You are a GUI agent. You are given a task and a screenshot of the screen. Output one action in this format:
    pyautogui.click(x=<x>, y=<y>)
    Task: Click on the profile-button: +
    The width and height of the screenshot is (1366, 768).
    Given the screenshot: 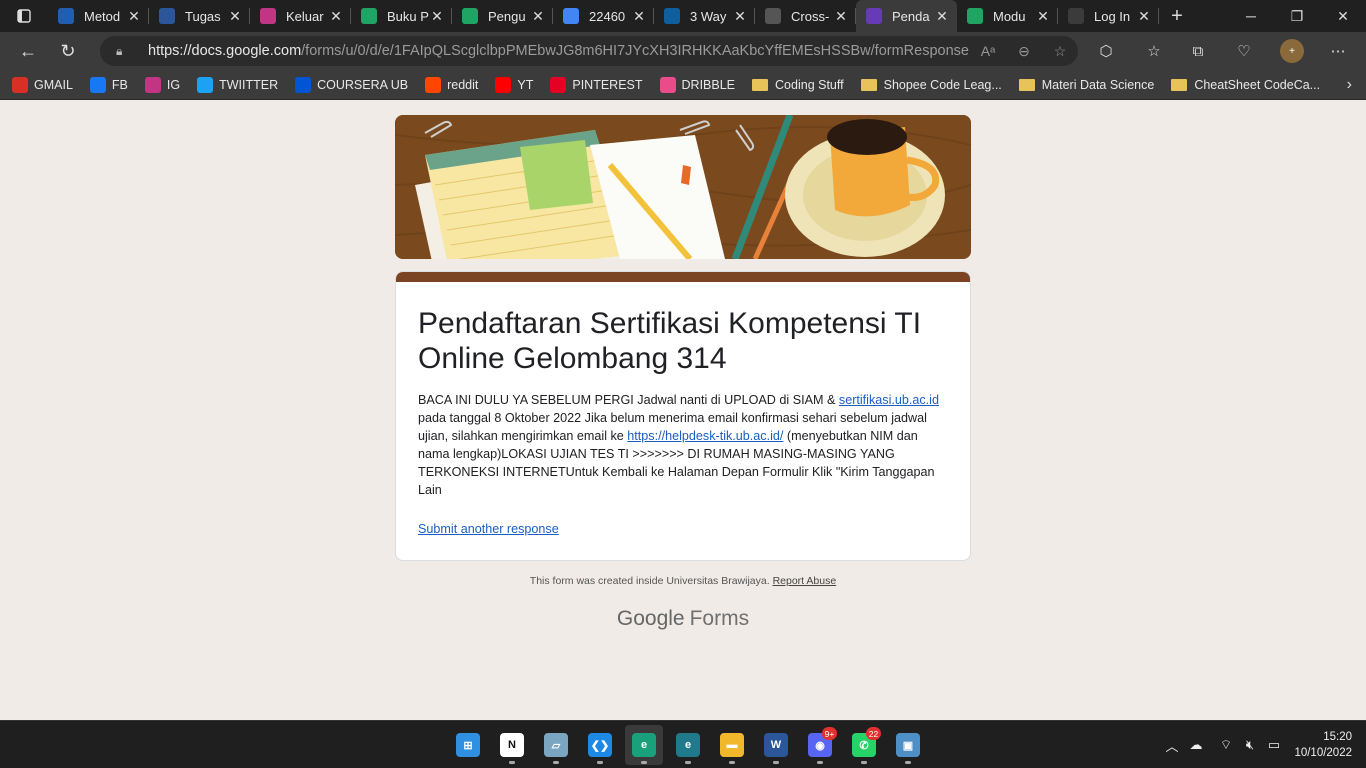 What is the action you would take?
    pyautogui.click(x=1292, y=51)
    